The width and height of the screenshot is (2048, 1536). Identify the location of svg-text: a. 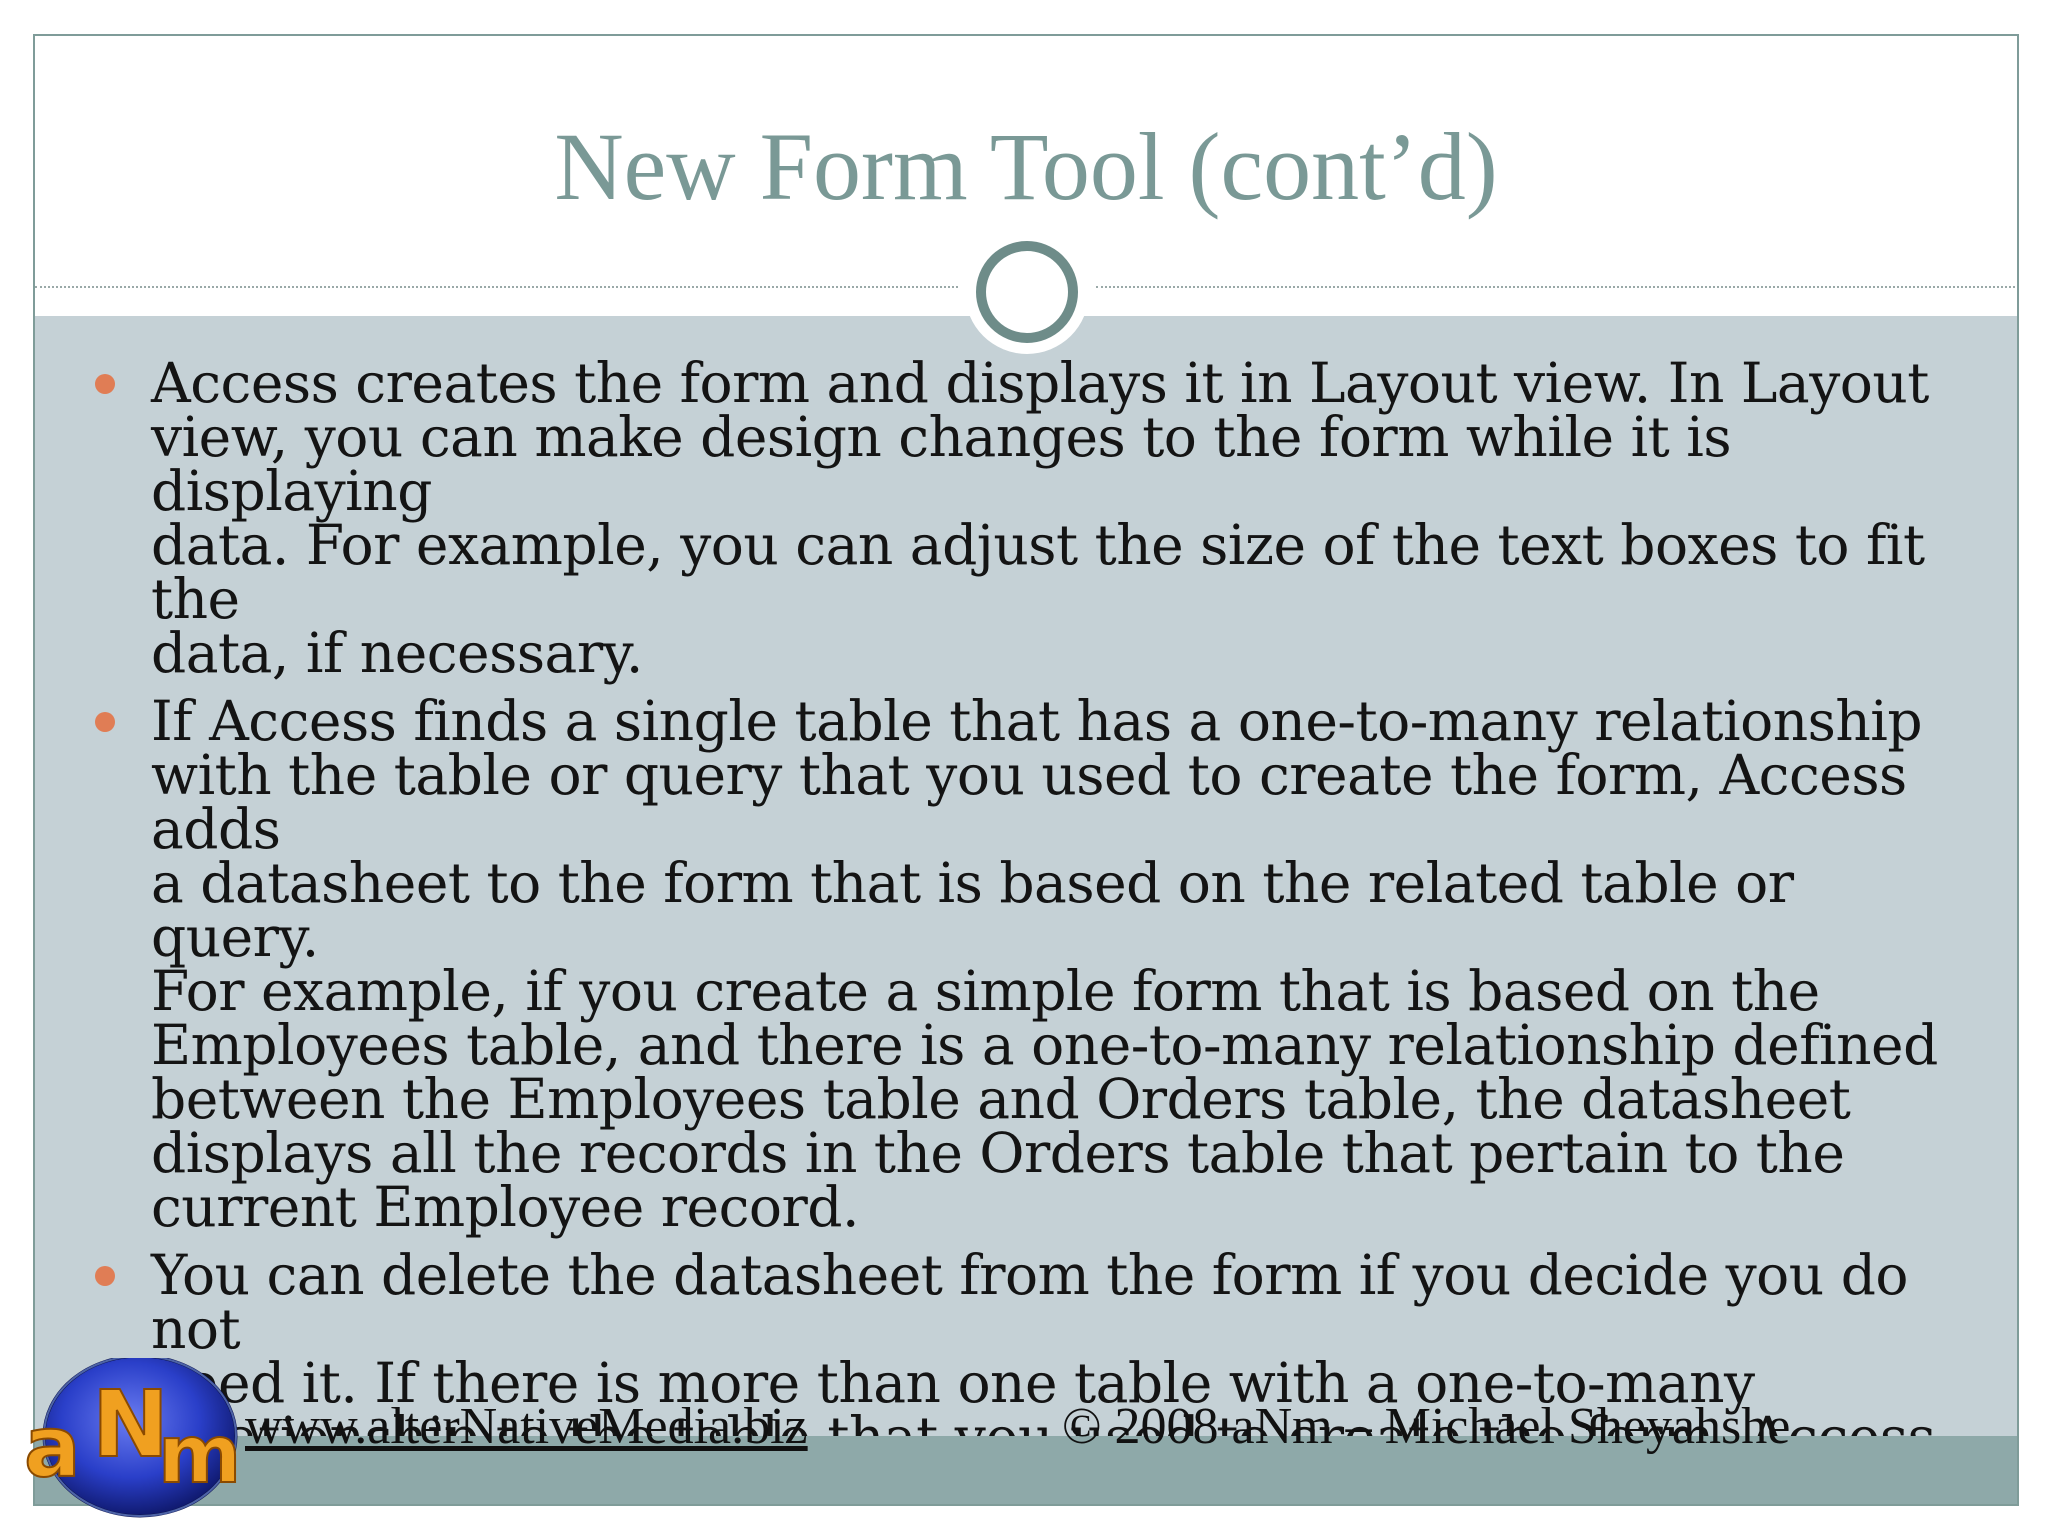
(52, 1447).